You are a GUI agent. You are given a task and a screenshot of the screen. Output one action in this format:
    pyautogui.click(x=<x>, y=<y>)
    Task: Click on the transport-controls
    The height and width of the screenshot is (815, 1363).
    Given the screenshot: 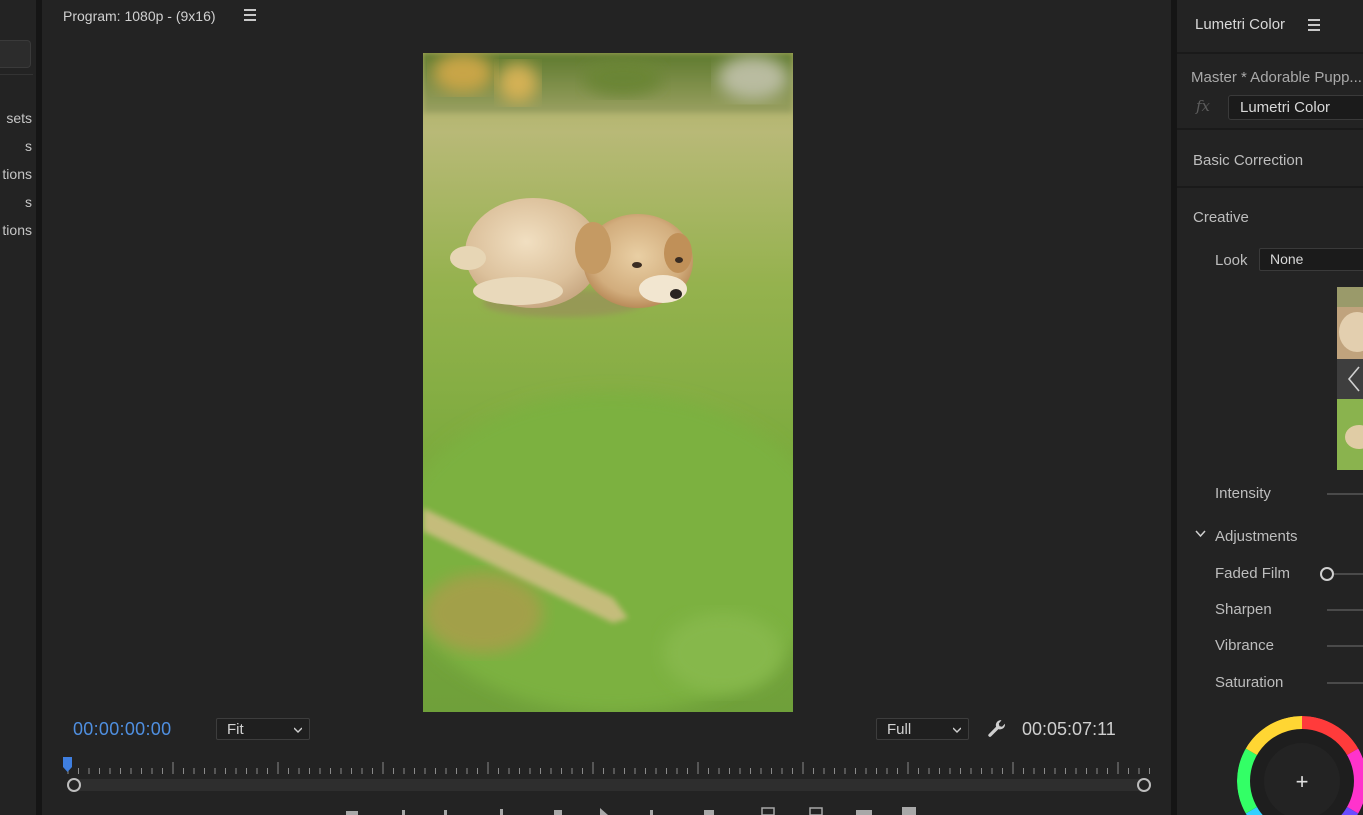 What is the action you would take?
    pyautogui.click(x=632, y=810)
    